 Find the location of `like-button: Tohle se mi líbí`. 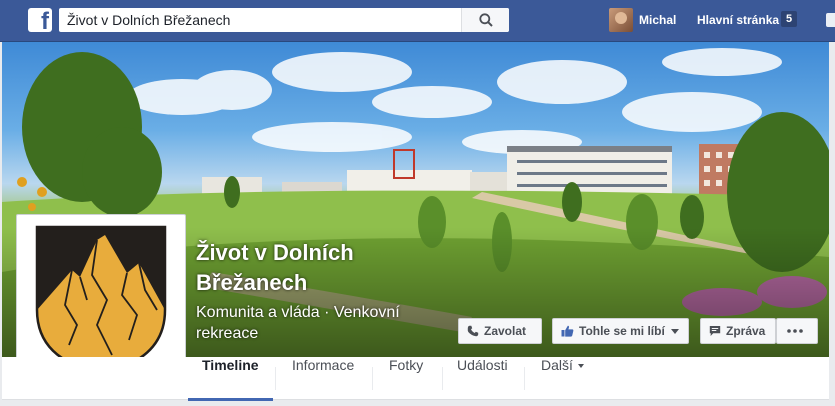

like-button: Tohle se mi líbí is located at coordinates (620, 331).